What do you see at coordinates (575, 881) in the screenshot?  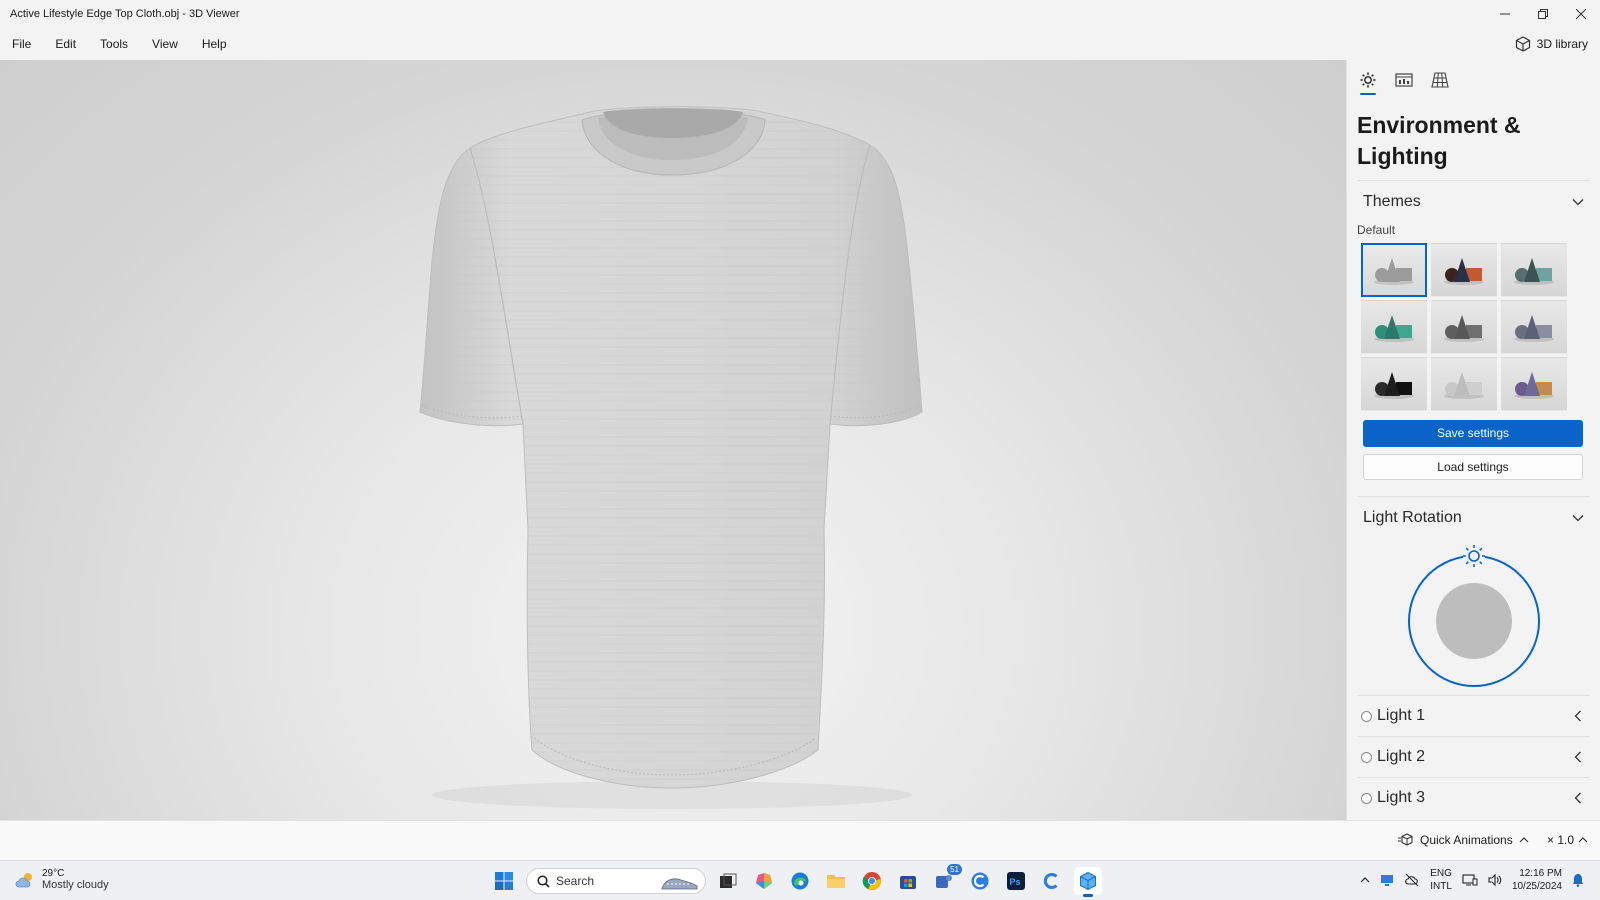 I see `search-placeholder: Search` at bounding box center [575, 881].